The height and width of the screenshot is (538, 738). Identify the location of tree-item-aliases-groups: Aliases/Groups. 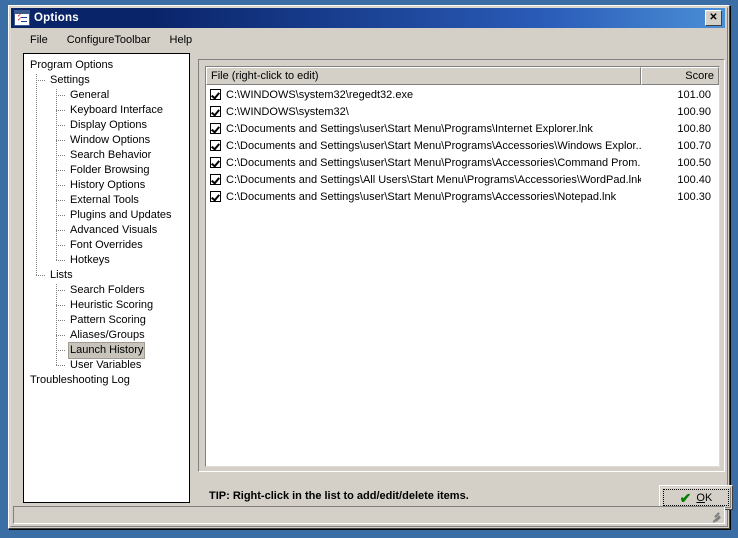
(106, 335).